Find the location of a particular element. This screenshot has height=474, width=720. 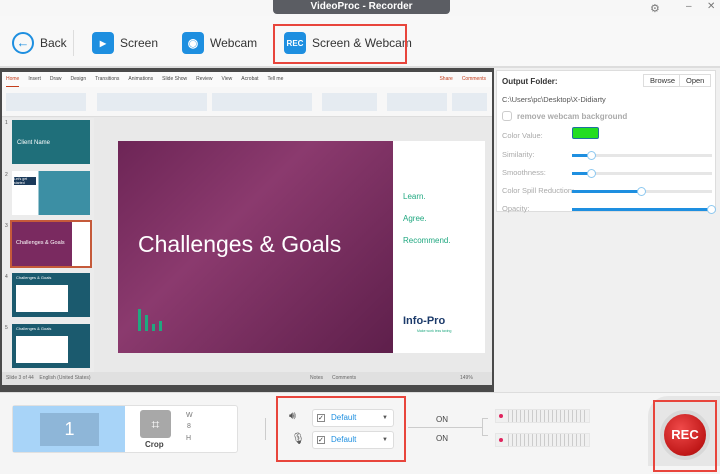

slide-thumbnail: Let's get started is located at coordinates (51, 193).